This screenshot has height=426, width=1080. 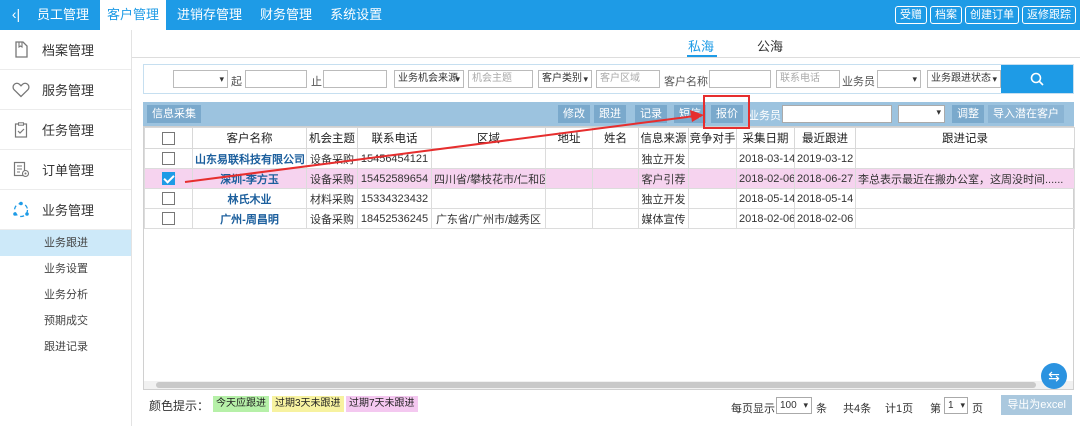 What do you see at coordinates (968, 114) in the screenshot?
I see `adjust-button: 调整` at bounding box center [968, 114].